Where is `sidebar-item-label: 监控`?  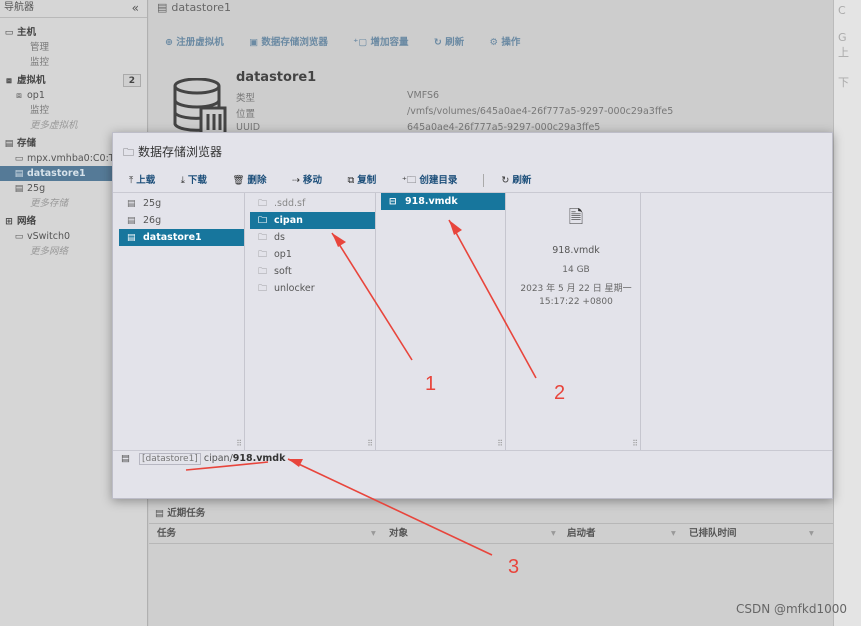 sidebar-item-label: 监控 is located at coordinates (40, 62).